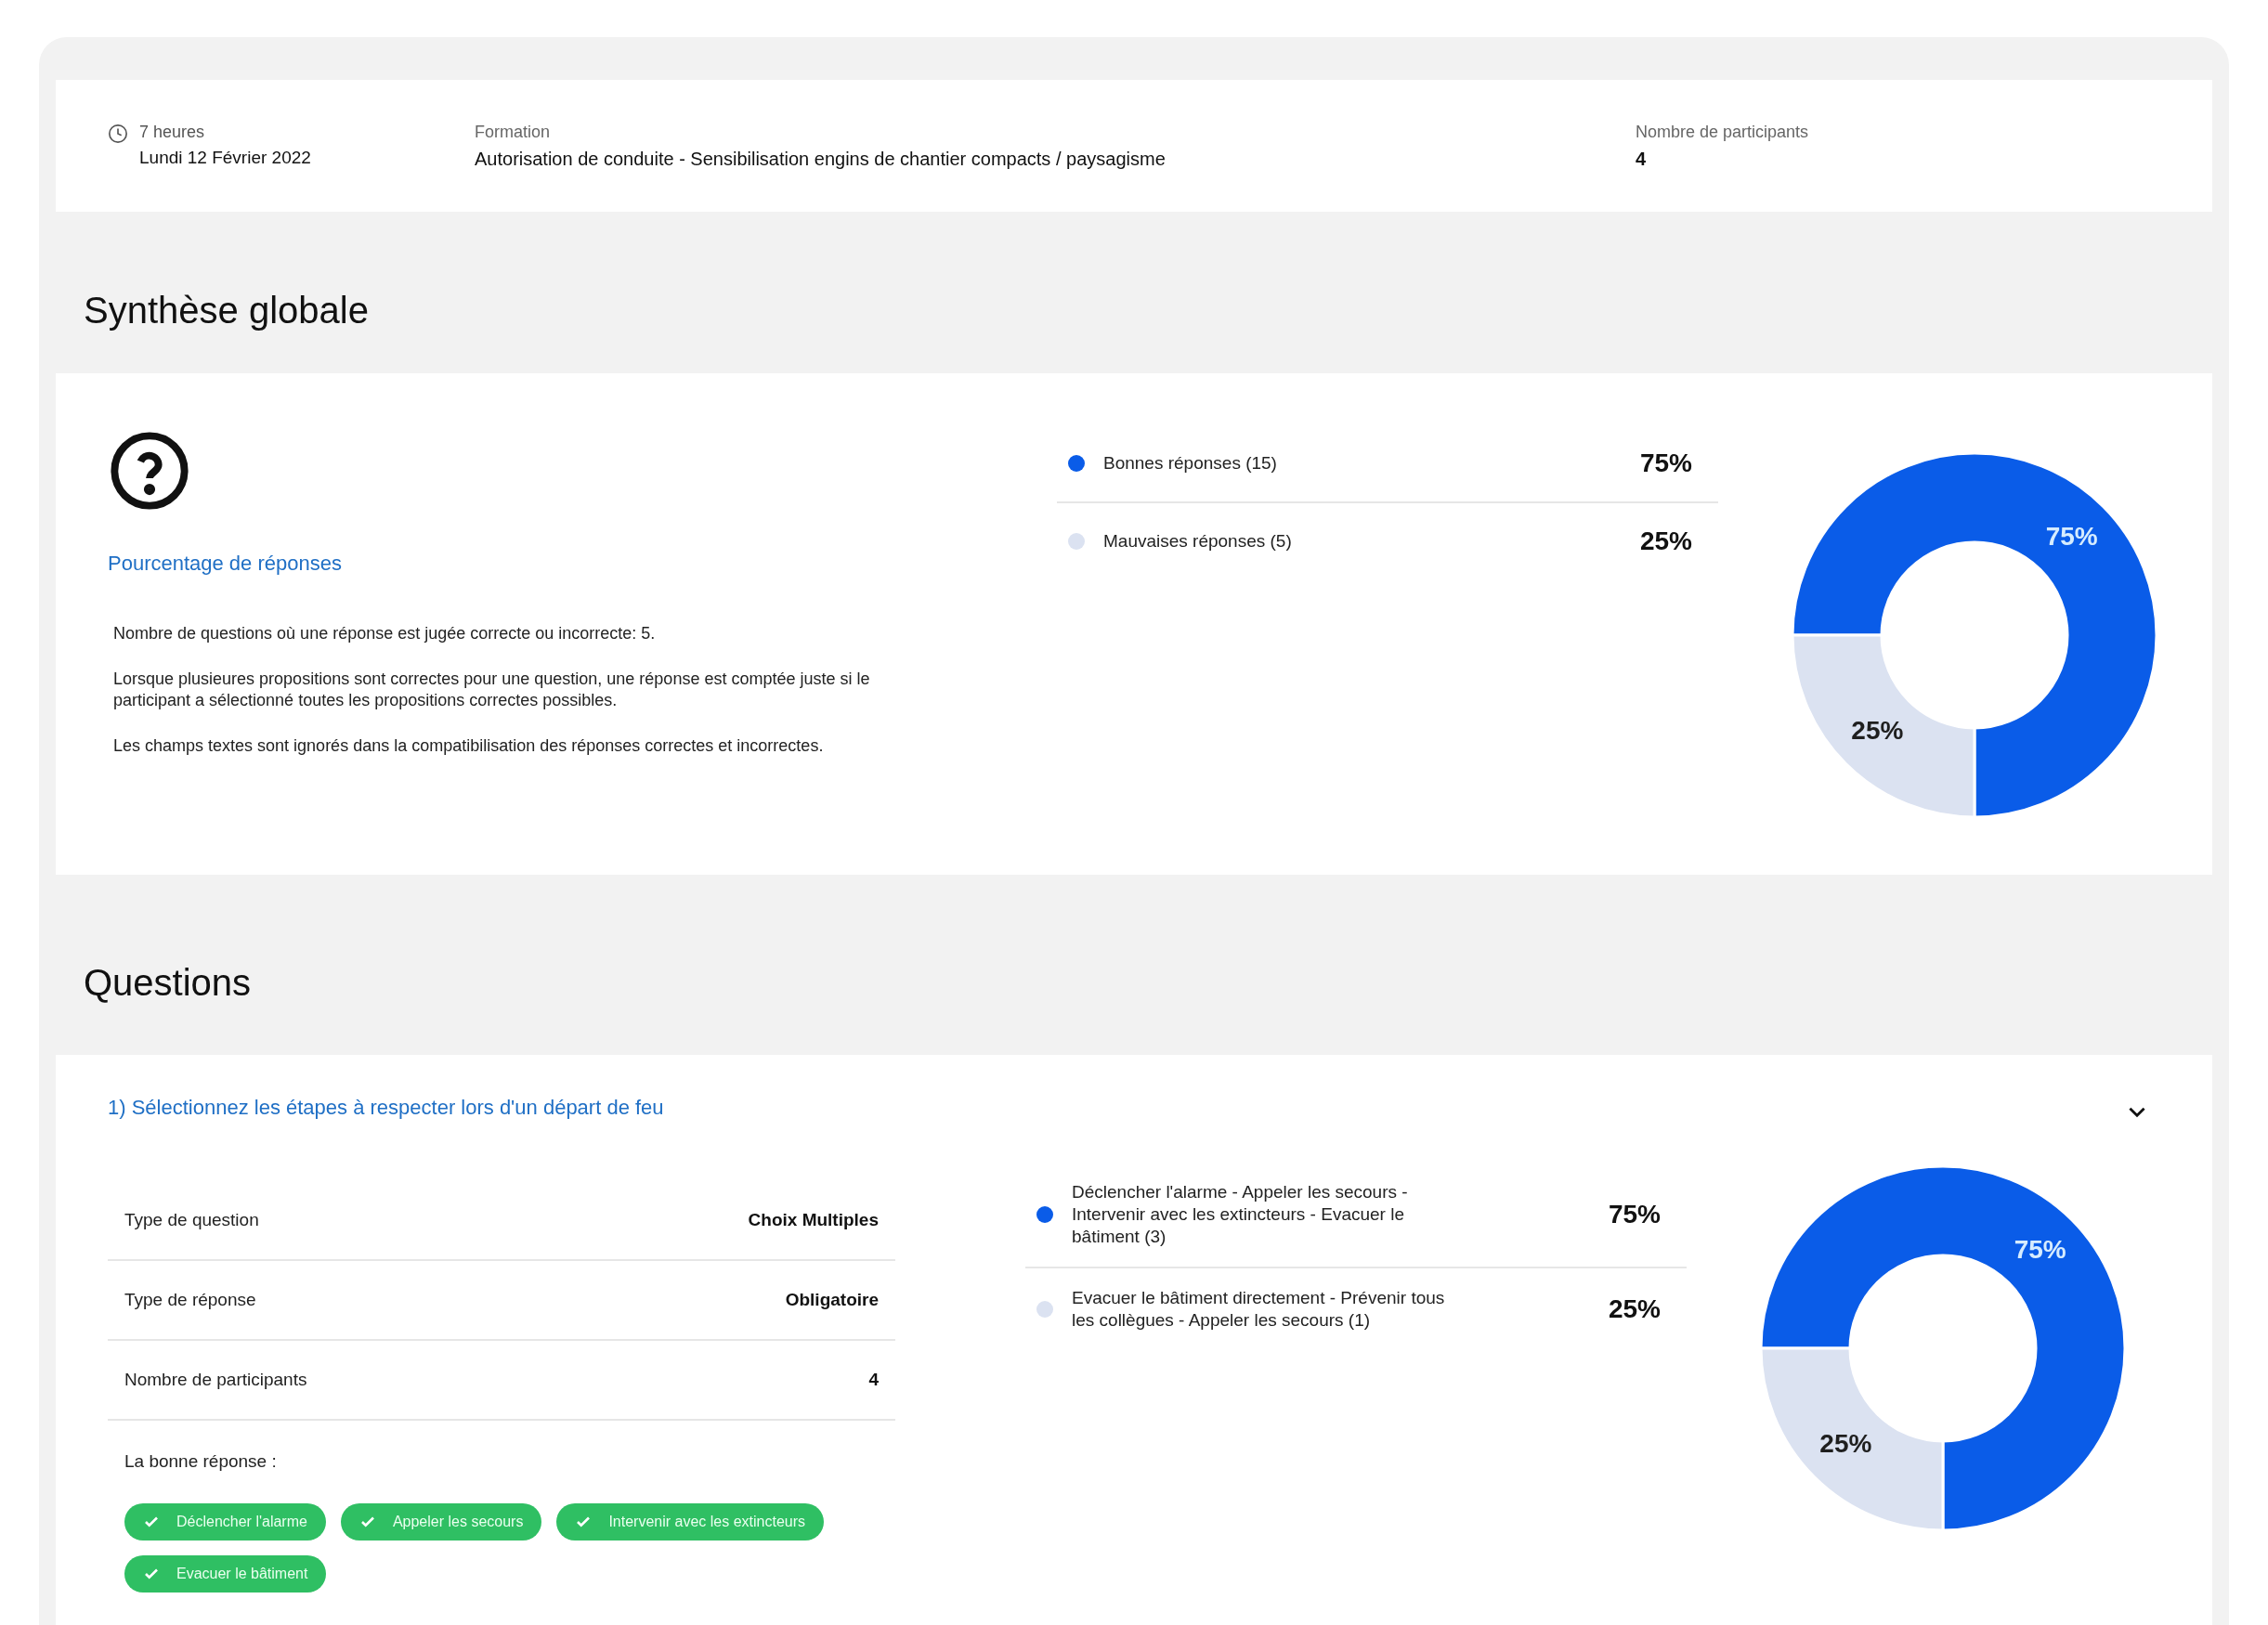 The image size is (2268, 1625). I want to click on detail-value: Obligatoire, so click(832, 1299).